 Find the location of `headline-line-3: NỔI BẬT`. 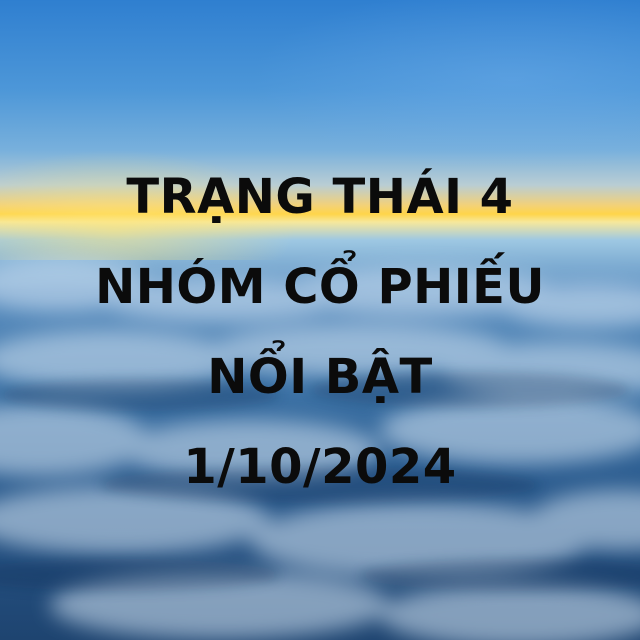

headline-line-3: NỔI BẬT is located at coordinates (320, 377).